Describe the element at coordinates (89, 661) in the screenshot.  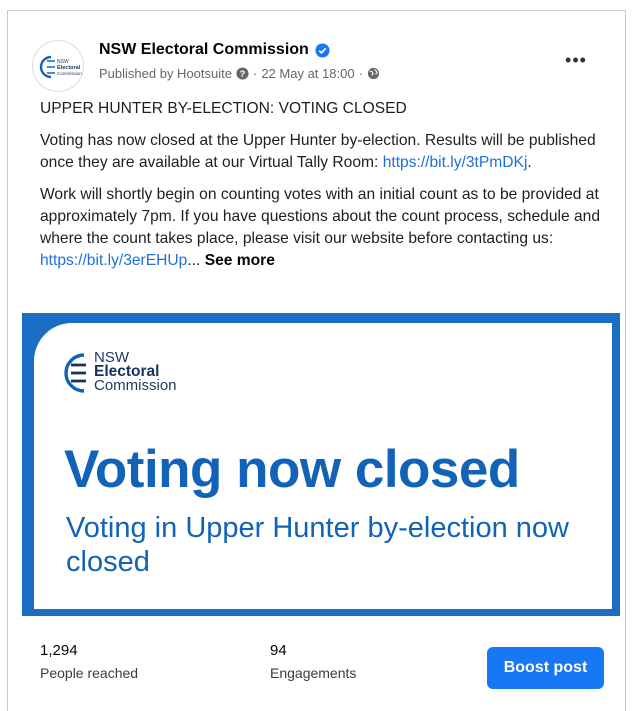
I see `people-reached-stat: 1,294 People reached` at that location.